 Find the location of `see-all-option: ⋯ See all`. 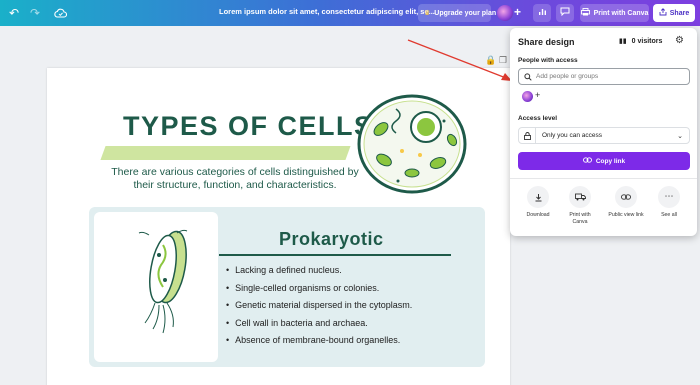

see-all-option: ⋯ See all is located at coordinates (669, 202).